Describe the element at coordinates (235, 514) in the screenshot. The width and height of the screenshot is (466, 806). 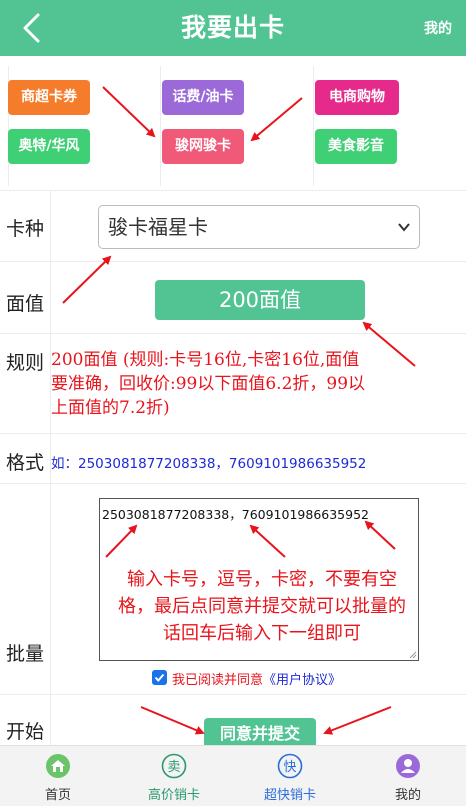
I see `batch-input-value: 2503081877208338，7609101986635952` at that location.